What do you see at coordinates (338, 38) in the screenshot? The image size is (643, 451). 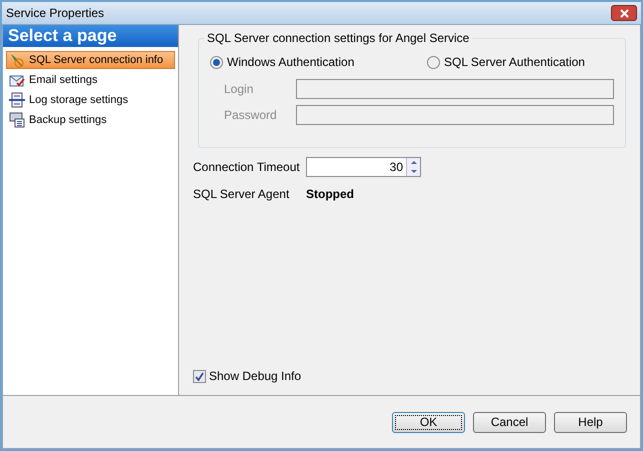 I see `group-title: SQL Server connection settings for Angel Service` at bounding box center [338, 38].